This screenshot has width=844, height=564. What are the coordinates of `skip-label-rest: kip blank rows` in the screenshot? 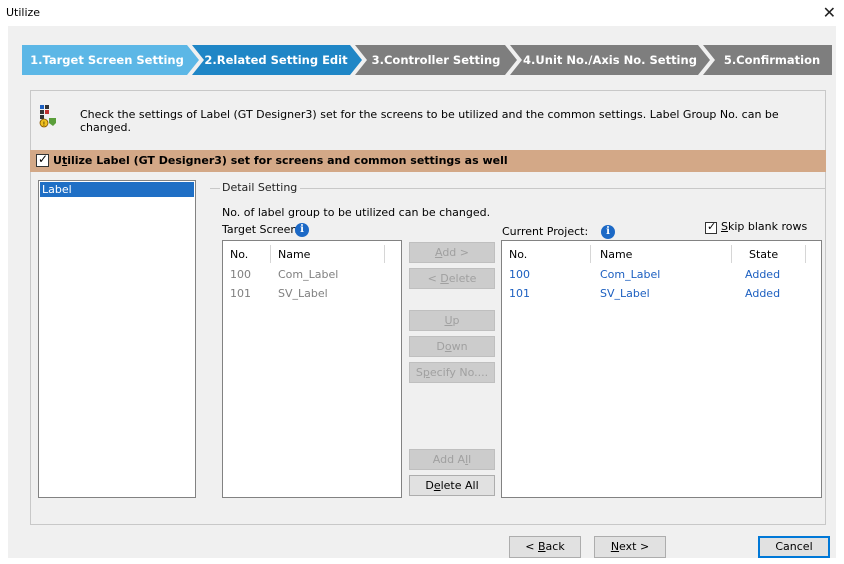 It's located at (767, 226).